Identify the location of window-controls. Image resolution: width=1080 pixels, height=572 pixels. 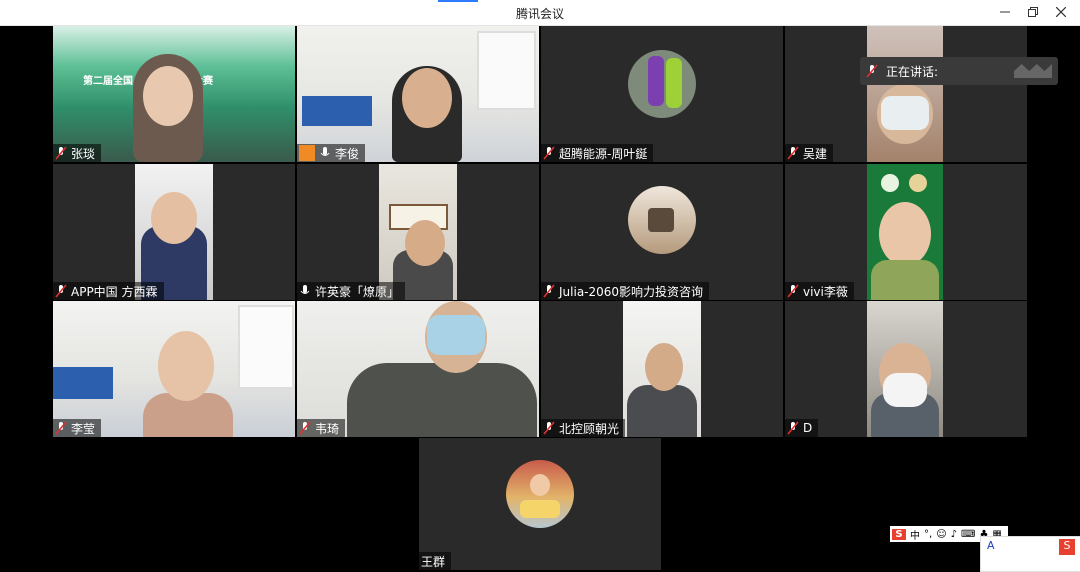
(1033, 12).